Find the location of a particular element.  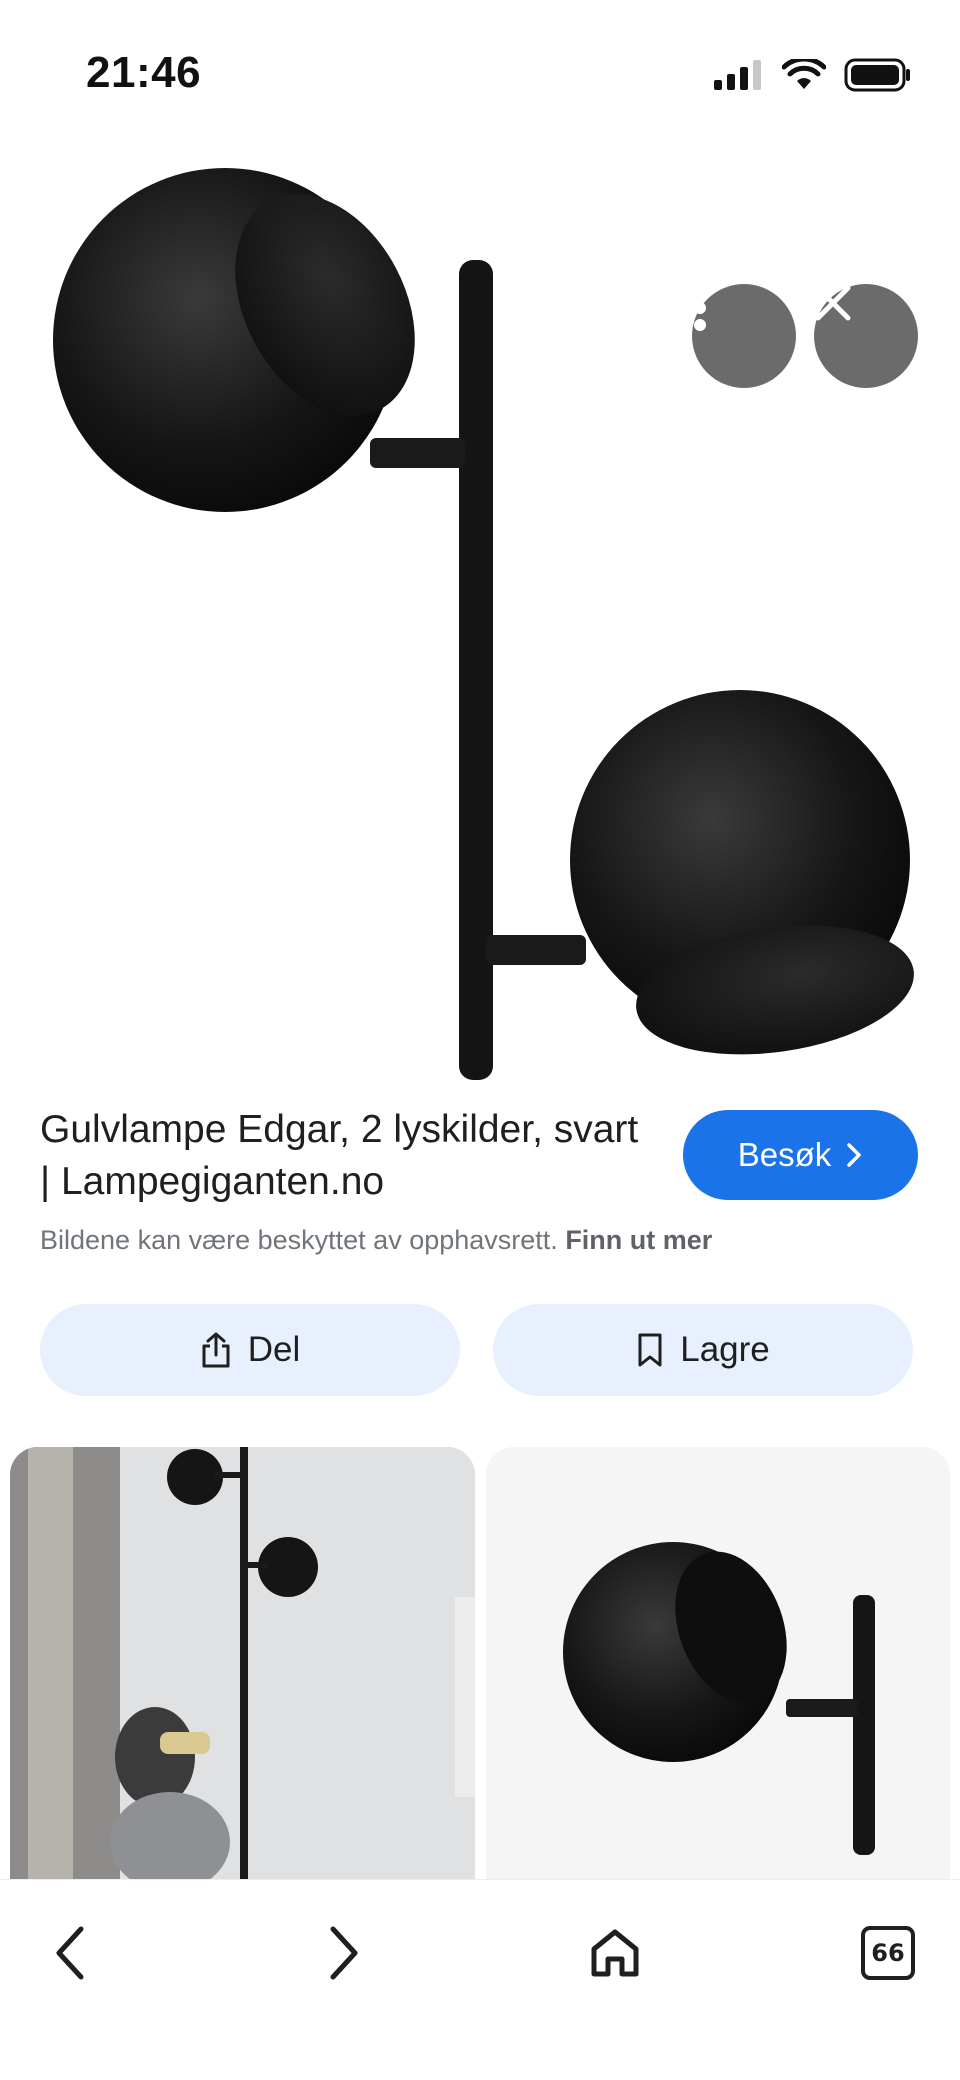

save-button: Lagre is located at coordinates (703, 1350).